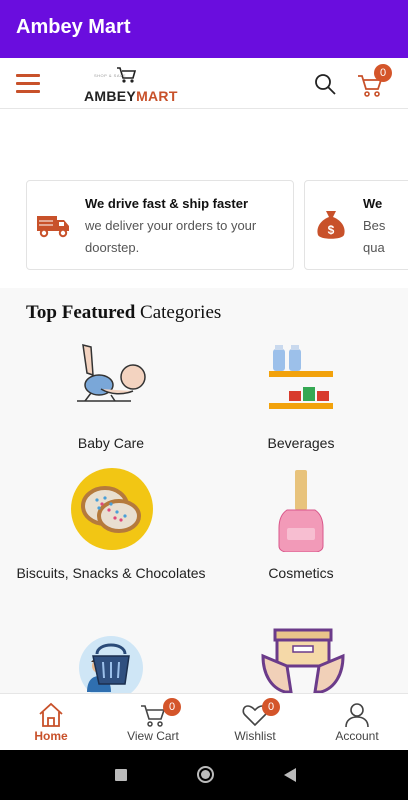 This screenshot has width=408, height=800. Describe the element at coordinates (73, 27) in the screenshot. I see `app-title: Ambey Mart` at that location.